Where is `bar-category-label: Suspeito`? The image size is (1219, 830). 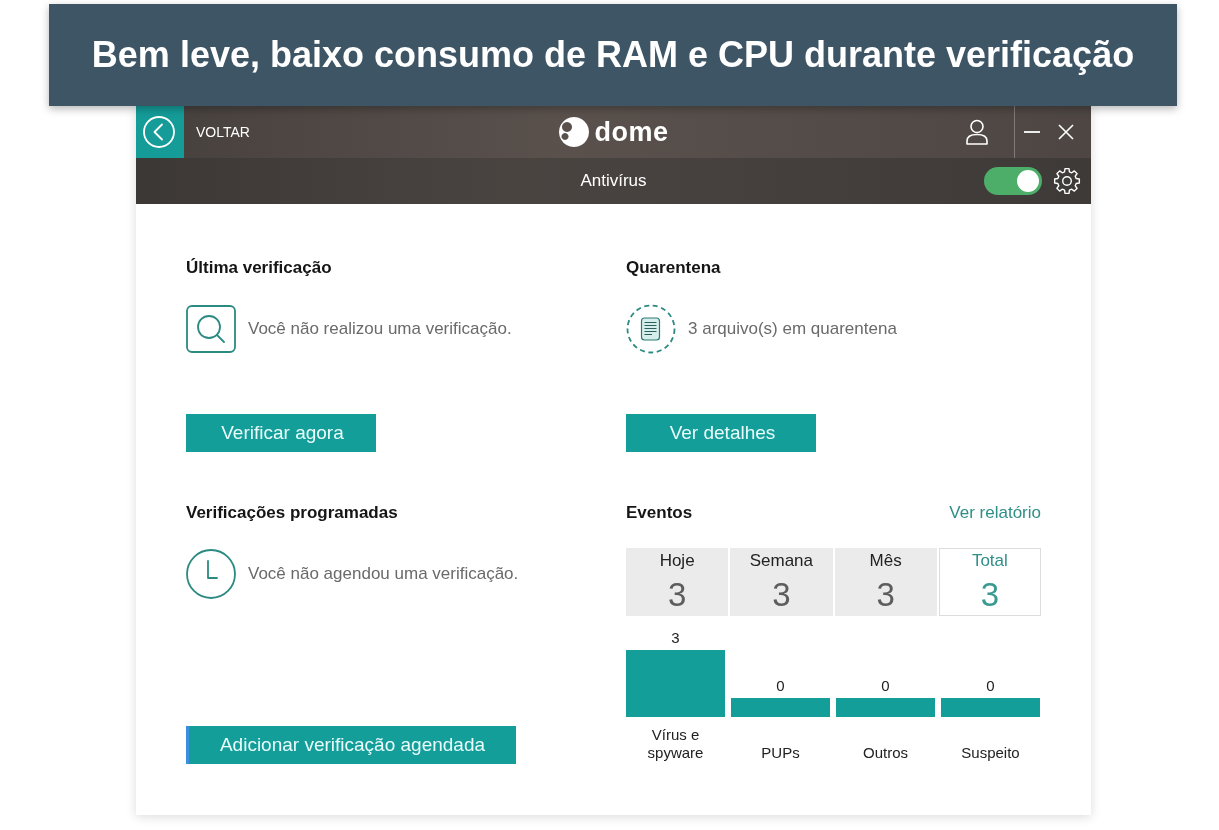
bar-category-label: Suspeito is located at coordinates (990, 753).